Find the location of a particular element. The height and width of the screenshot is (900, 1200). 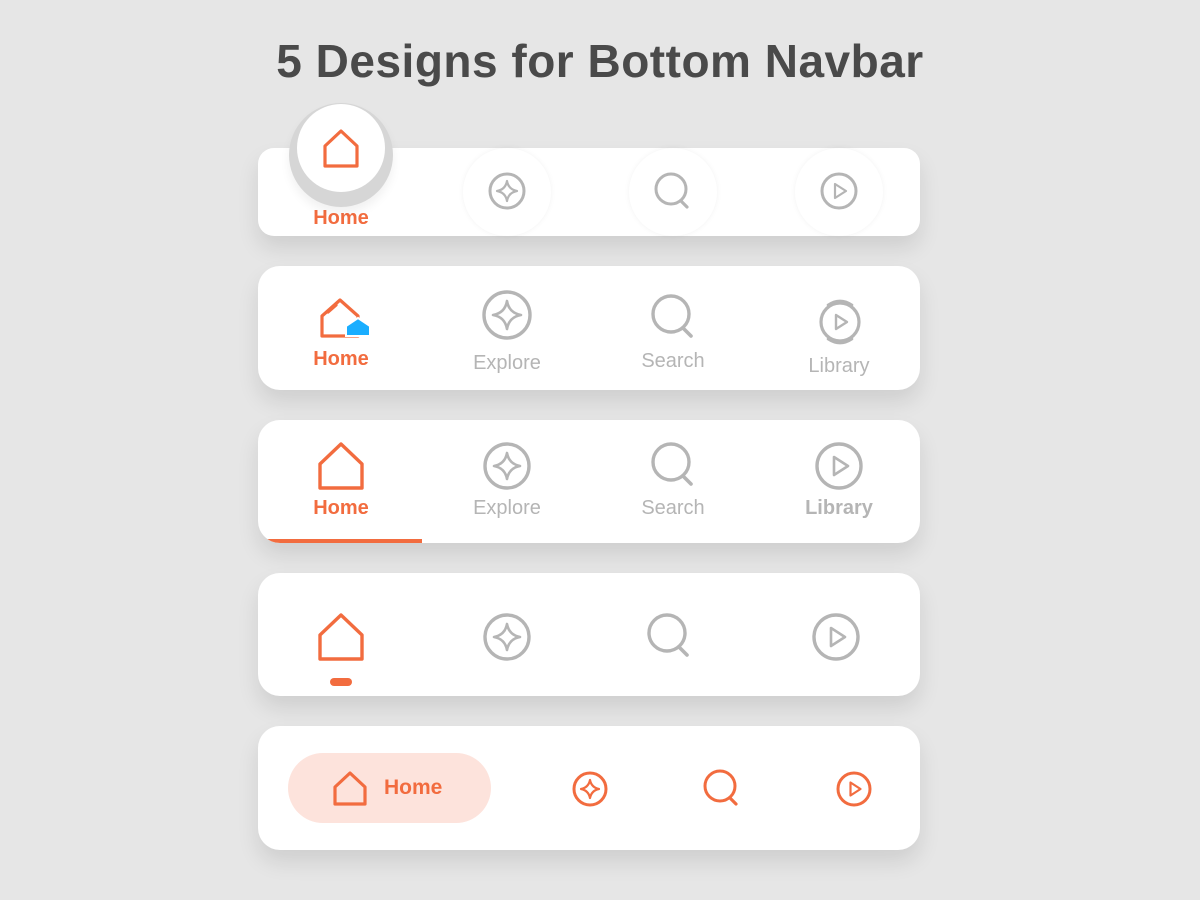

page-title: 5 Designs for Bottom Navbar is located at coordinates (600, 61).